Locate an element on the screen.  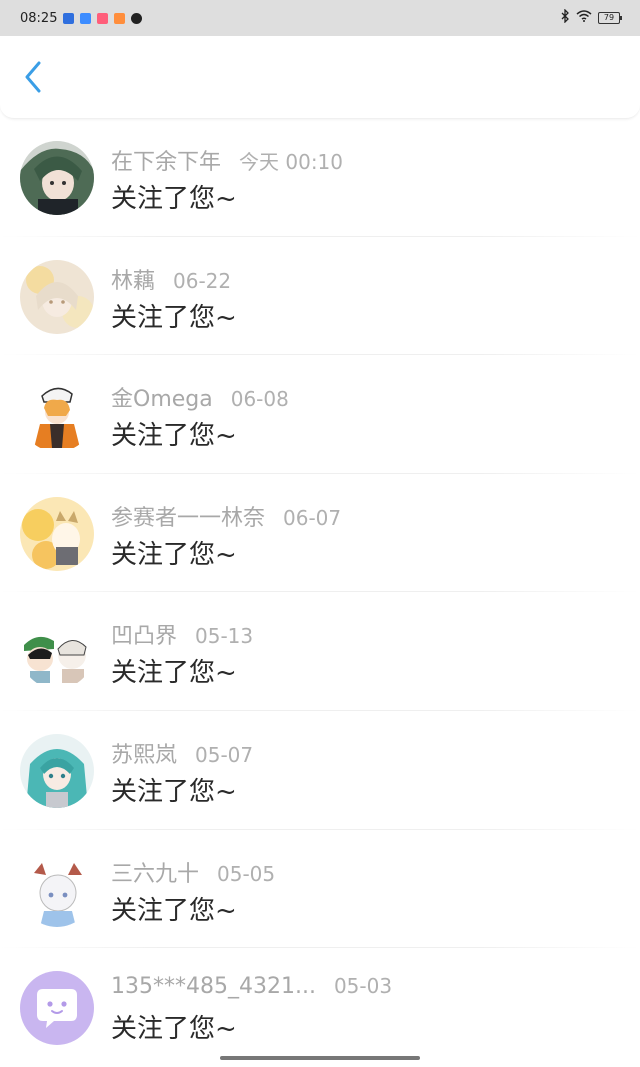
notification-header: 参赛者一一林奈 06-07 is located at coordinates (226, 516).